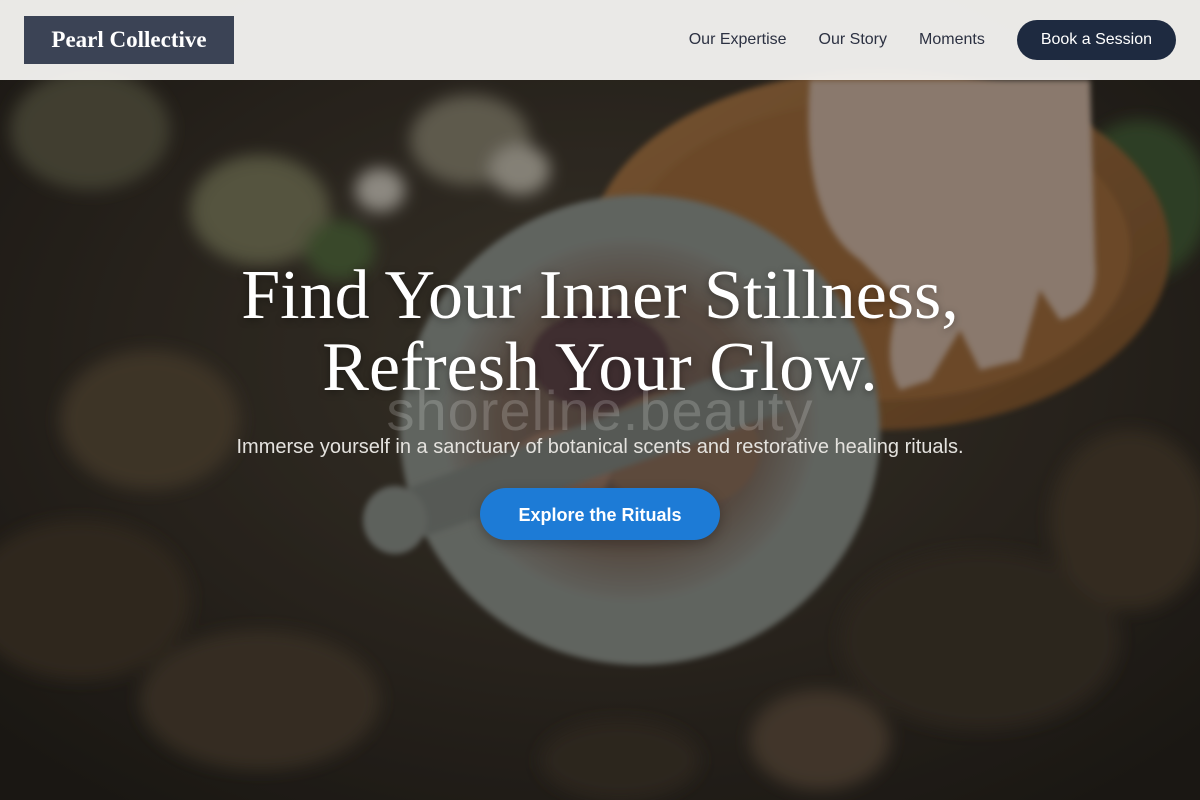  What do you see at coordinates (738, 40) in the screenshot?
I see `nav-link-our-expertise: Our Expertise` at bounding box center [738, 40].